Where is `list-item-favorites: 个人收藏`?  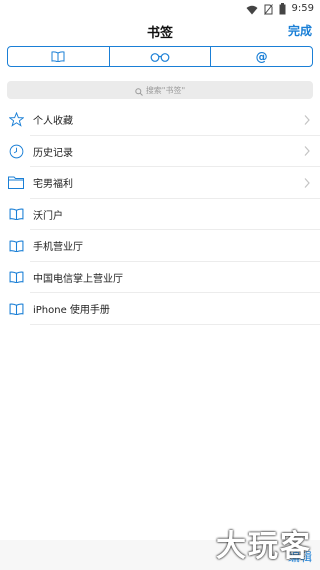 list-item-favorites: 个人收藏 is located at coordinates (160, 120).